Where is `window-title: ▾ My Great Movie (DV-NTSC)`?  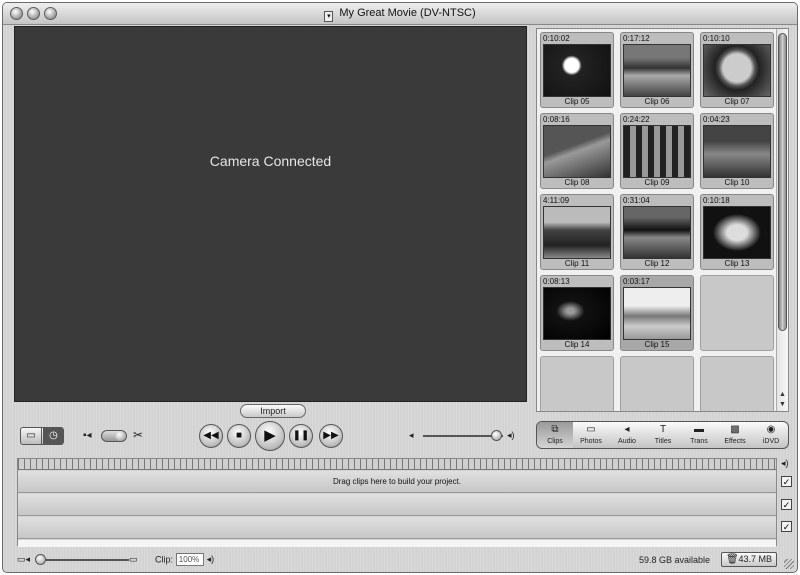
window-title: ▾ My Great Movie (DV-NTSC) is located at coordinates (400, 14).